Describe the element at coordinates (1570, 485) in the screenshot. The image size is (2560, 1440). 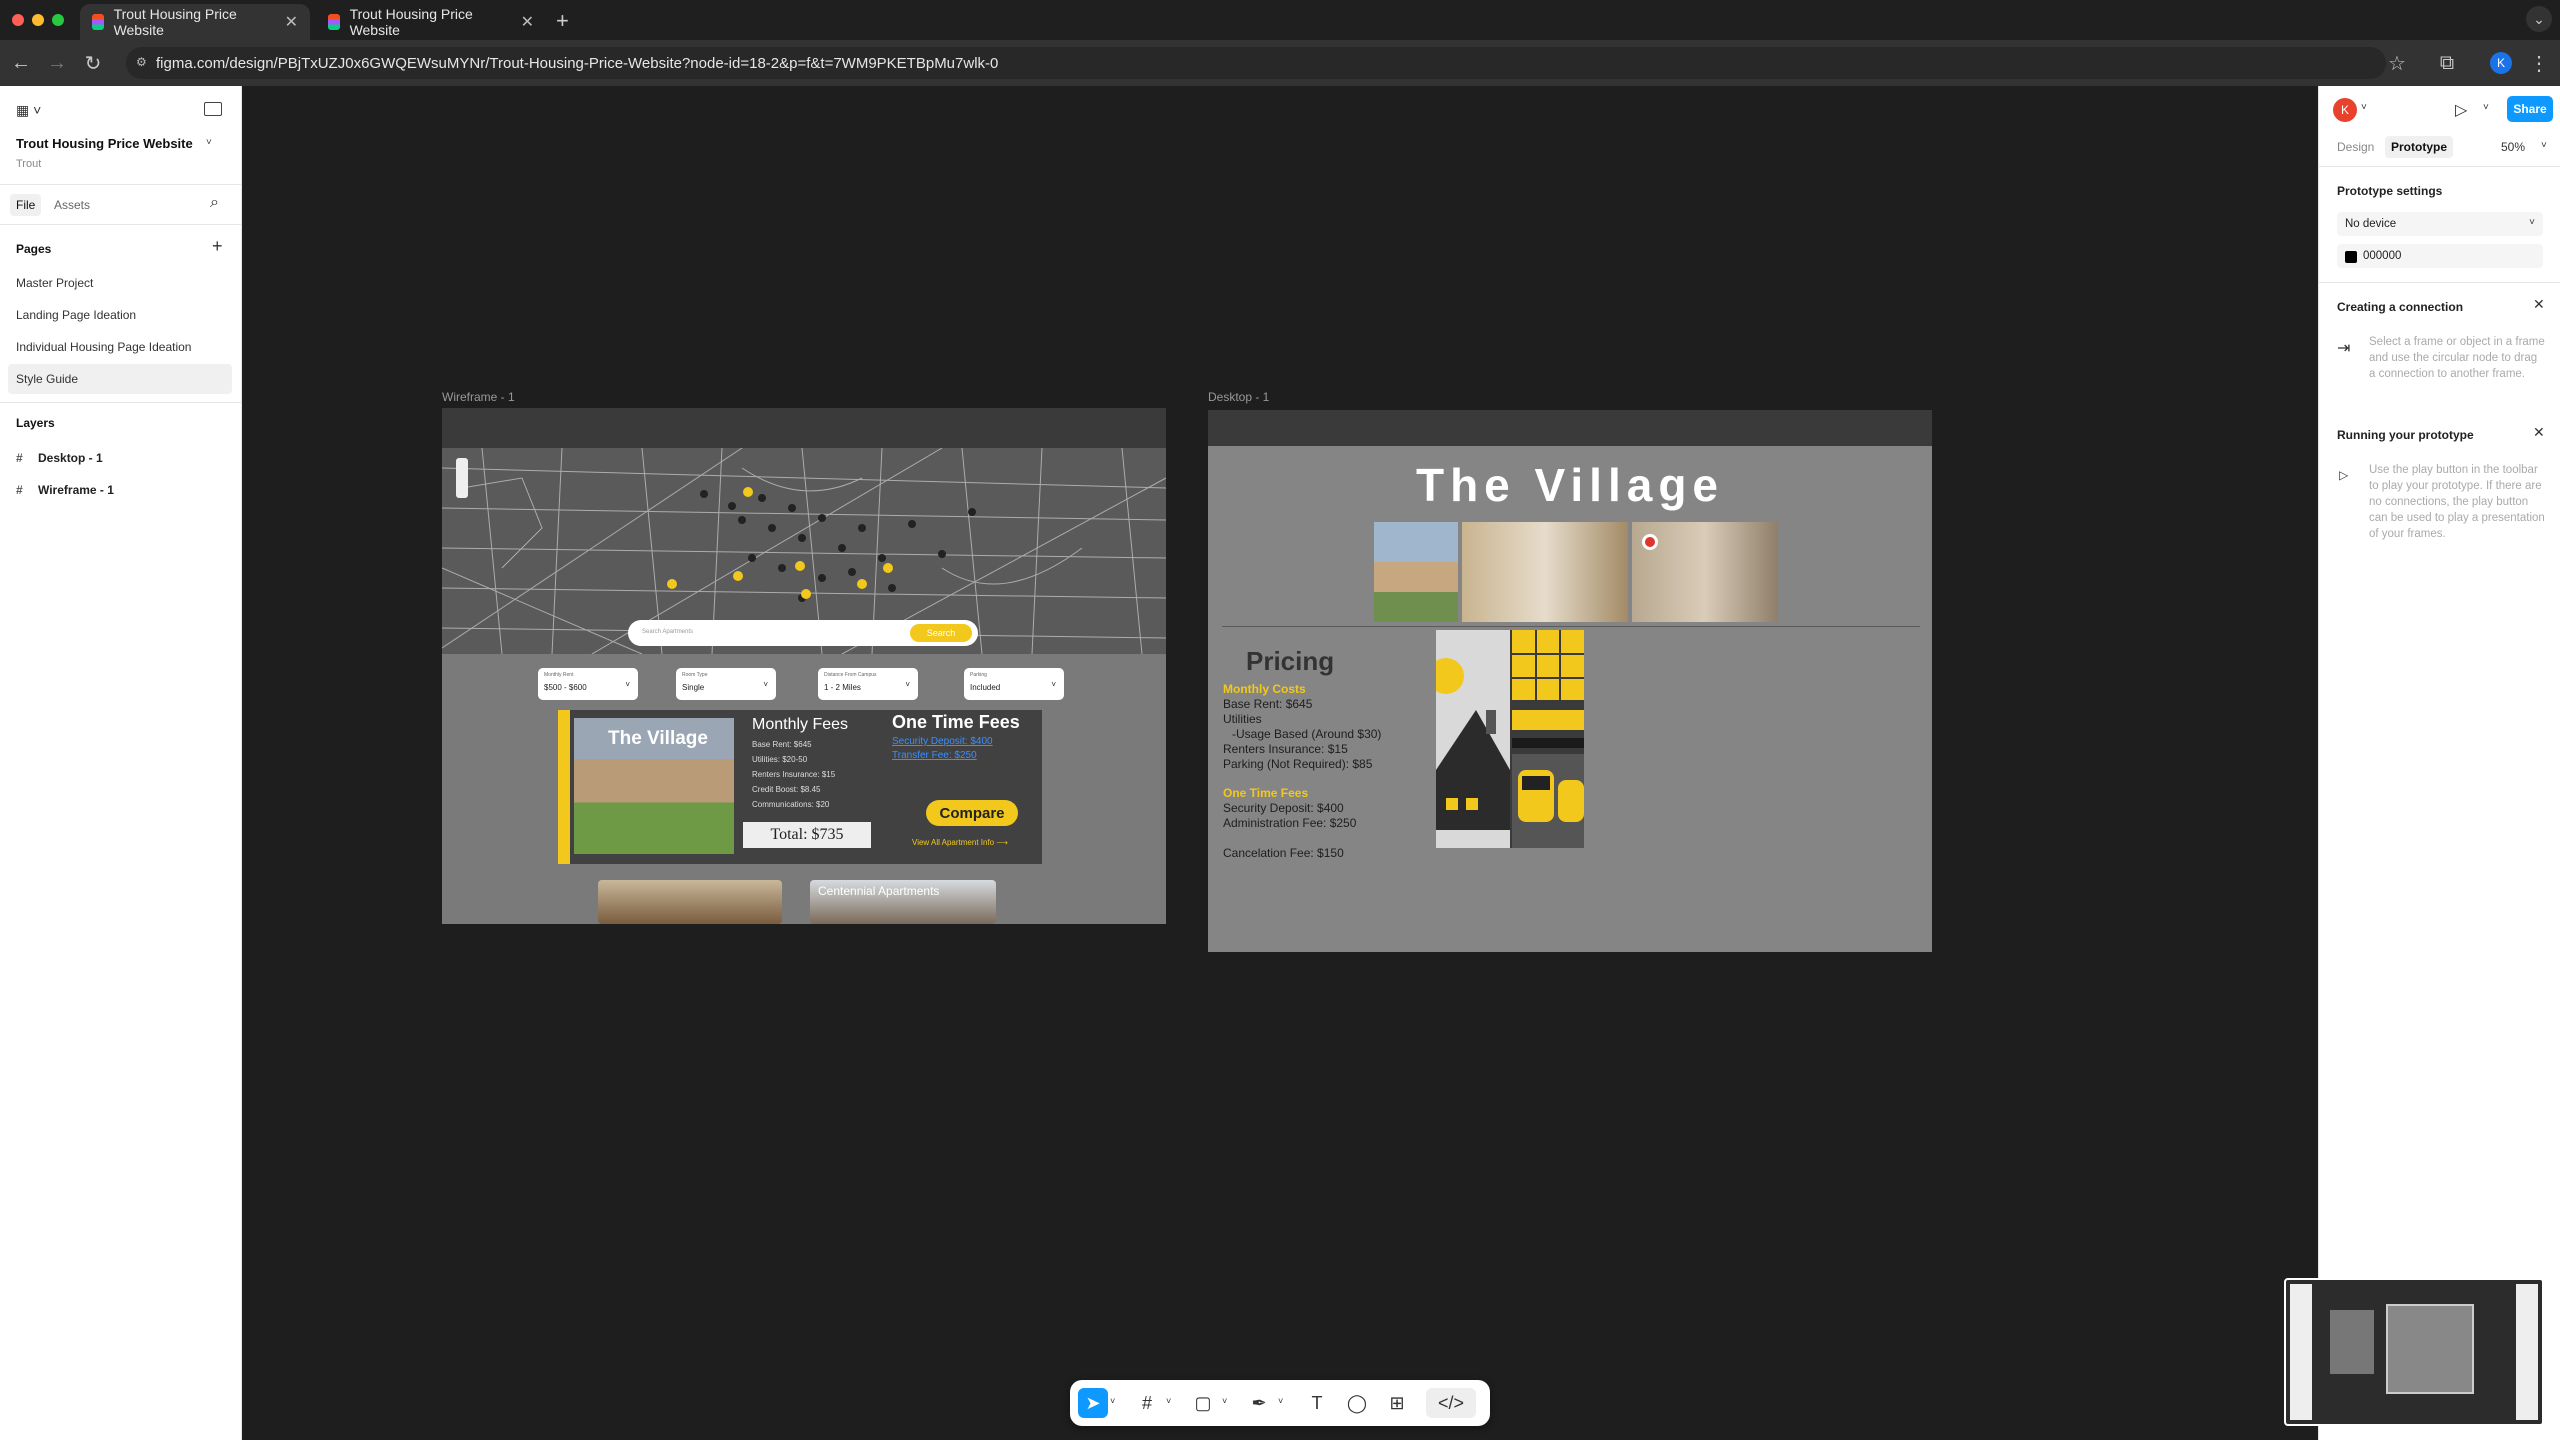
I see `desktop-title: The Village` at that location.